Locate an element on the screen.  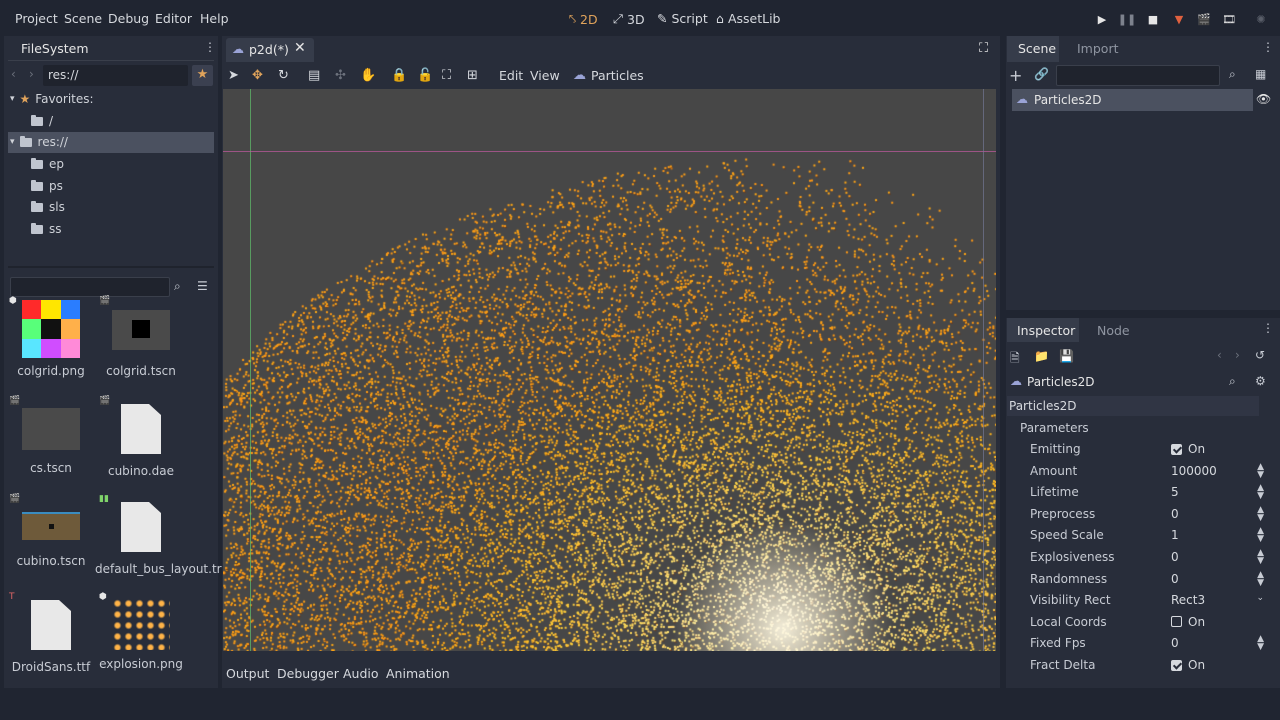
list-select-icon: ▤ is located at coordinates (314, 75).